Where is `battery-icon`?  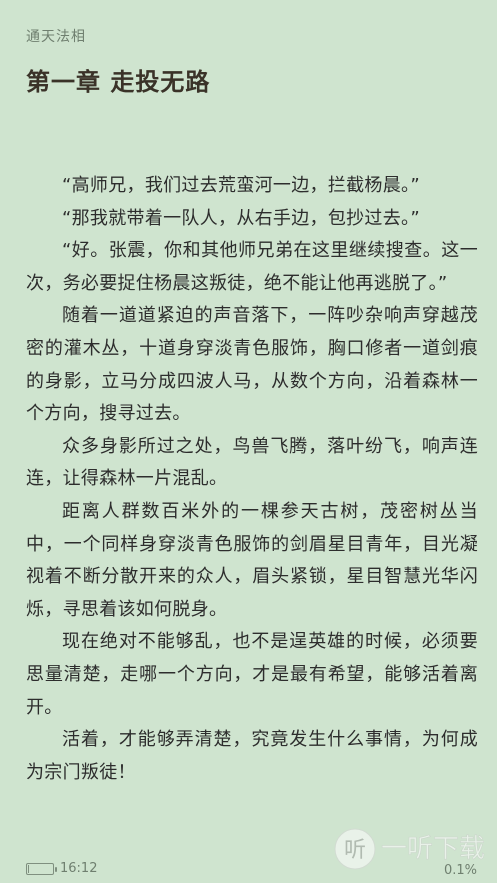
battery-icon is located at coordinates (41, 869).